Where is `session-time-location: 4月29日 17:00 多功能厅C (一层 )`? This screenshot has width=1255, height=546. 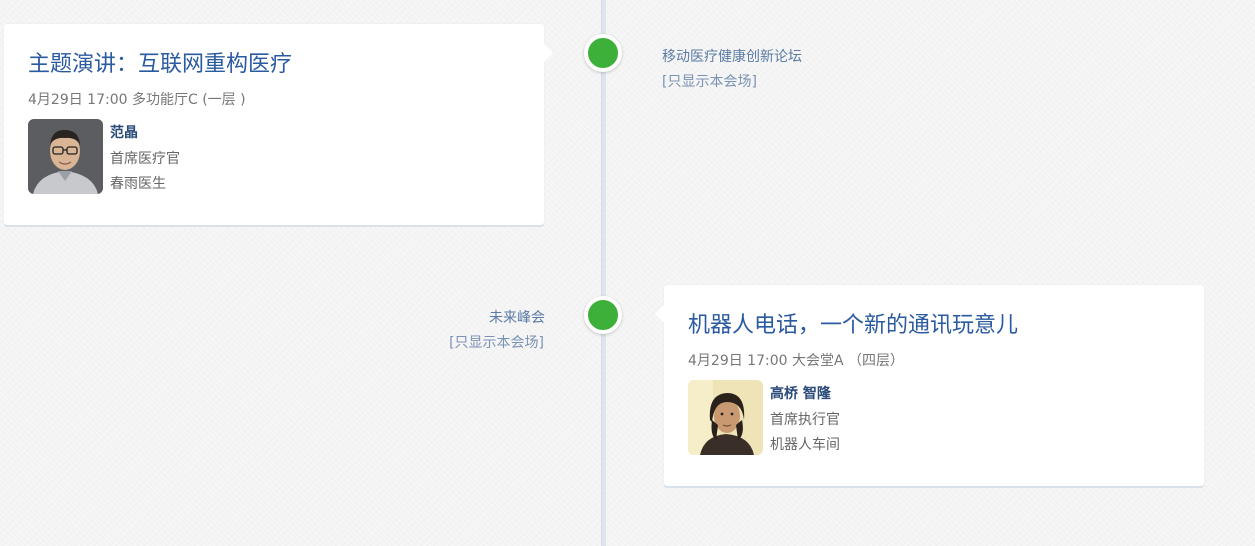 session-time-location: 4月29日 17:00 多功能厅C (一层 ) is located at coordinates (137, 100).